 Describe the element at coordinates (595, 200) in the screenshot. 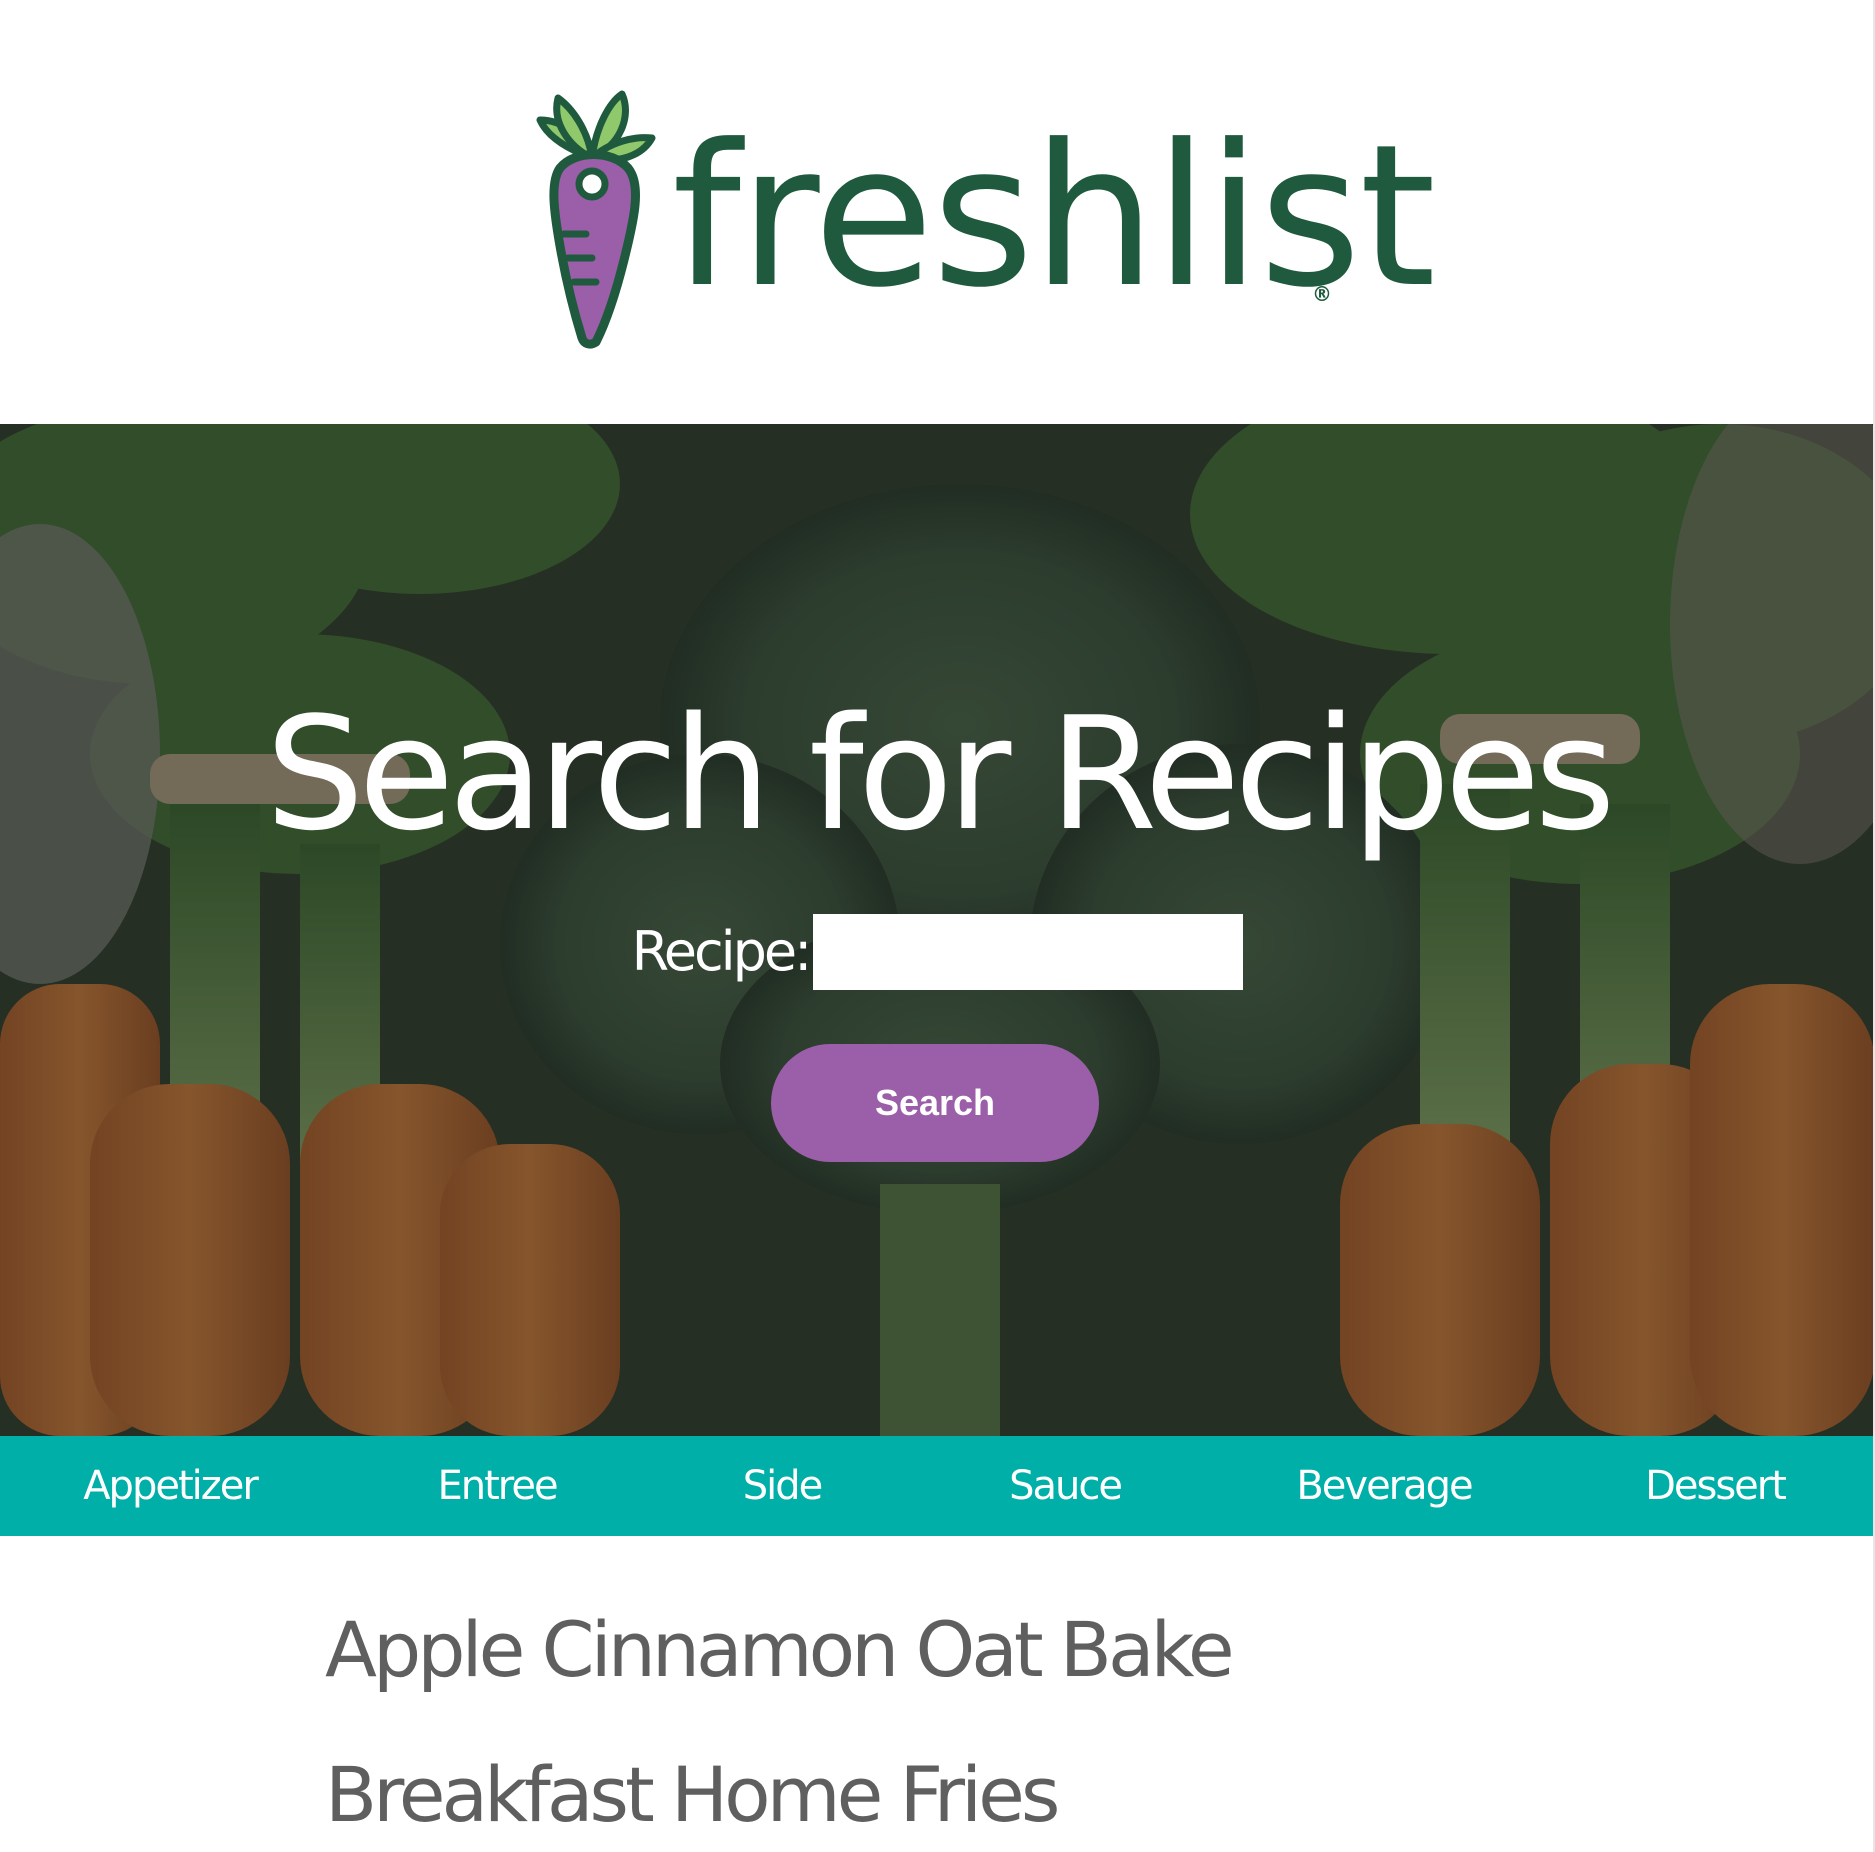

I see `carrot-icon` at that location.